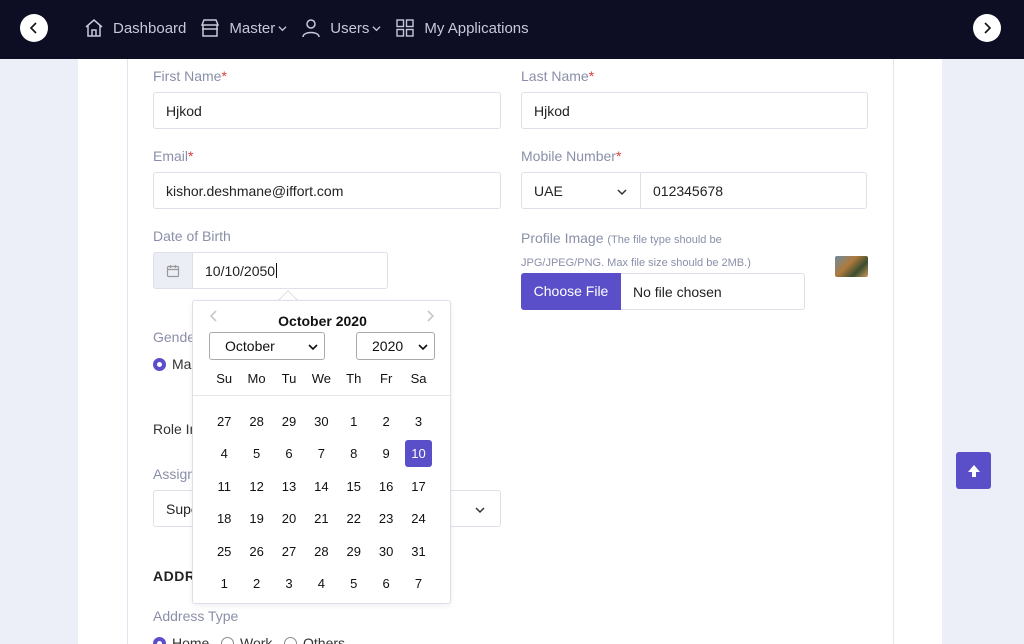 This screenshot has width=1024, height=644. I want to click on country-code-select: UAE, so click(581, 190).